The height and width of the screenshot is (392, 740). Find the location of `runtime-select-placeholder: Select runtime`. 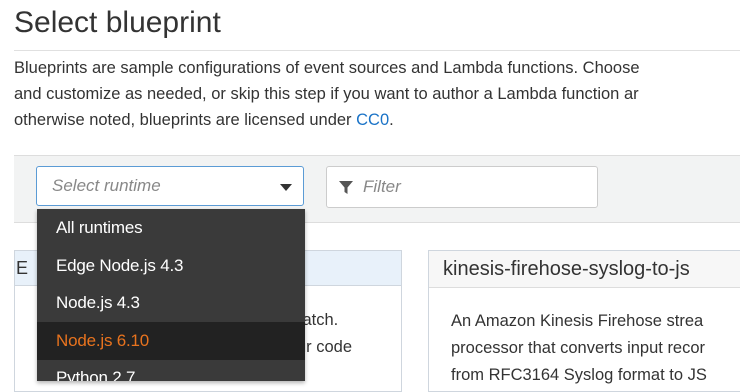

runtime-select-placeholder: Select runtime is located at coordinates (106, 185).